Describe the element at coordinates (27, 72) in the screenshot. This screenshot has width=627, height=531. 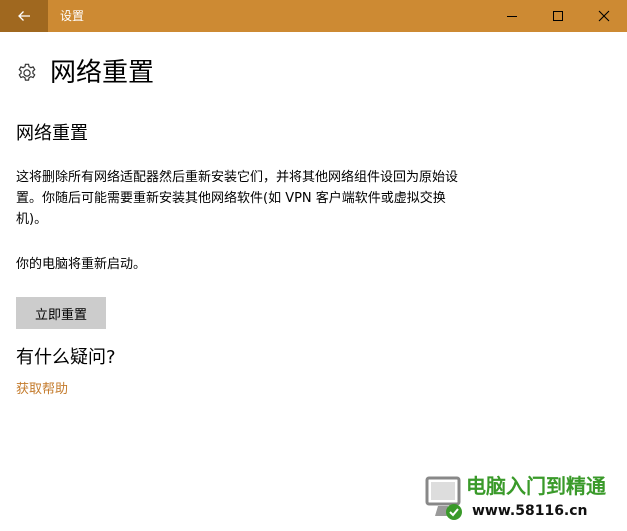
I see `gear-icon` at that location.